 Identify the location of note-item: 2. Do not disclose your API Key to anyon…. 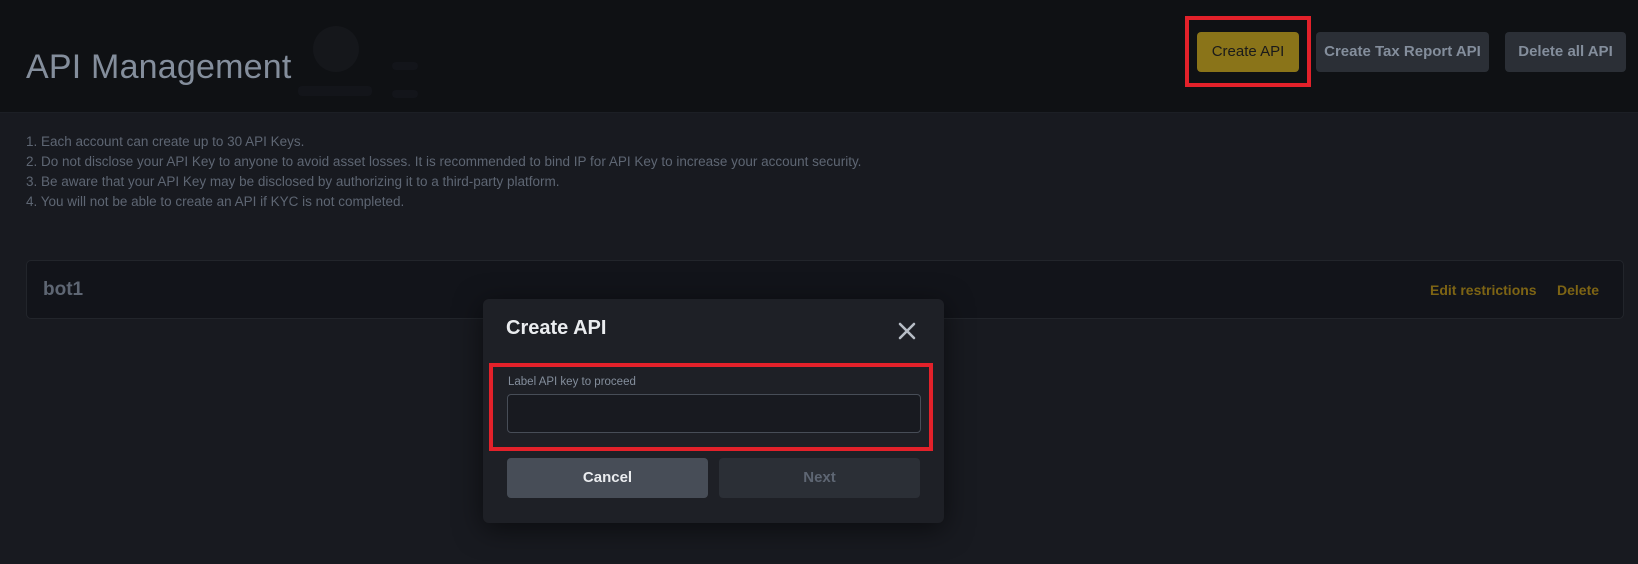
(444, 161).